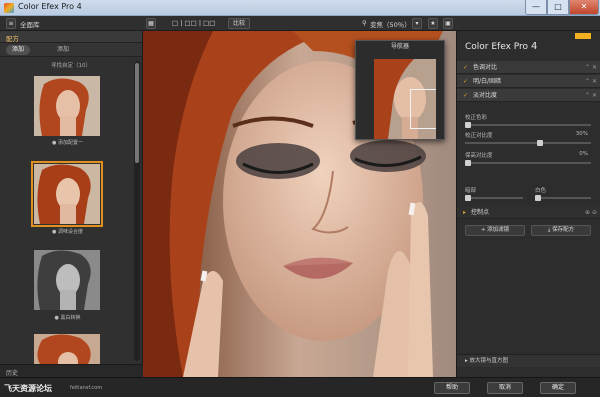  I want to click on brand-title: Color Efex Pro 4, so click(501, 46).